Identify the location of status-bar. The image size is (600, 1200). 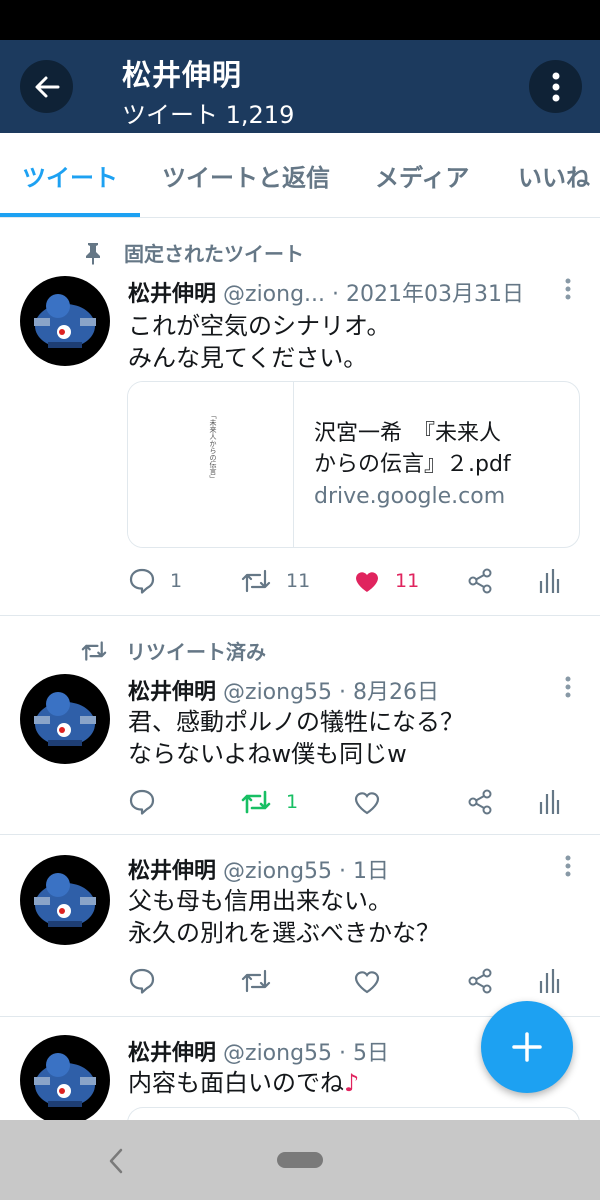
(300, 20).